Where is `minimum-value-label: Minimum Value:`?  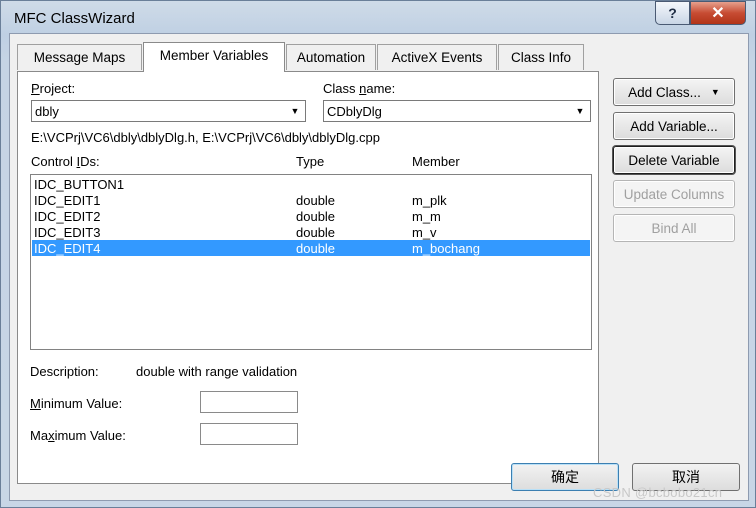
minimum-value-label: Minimum Value: is located at coordinates (76, 403).